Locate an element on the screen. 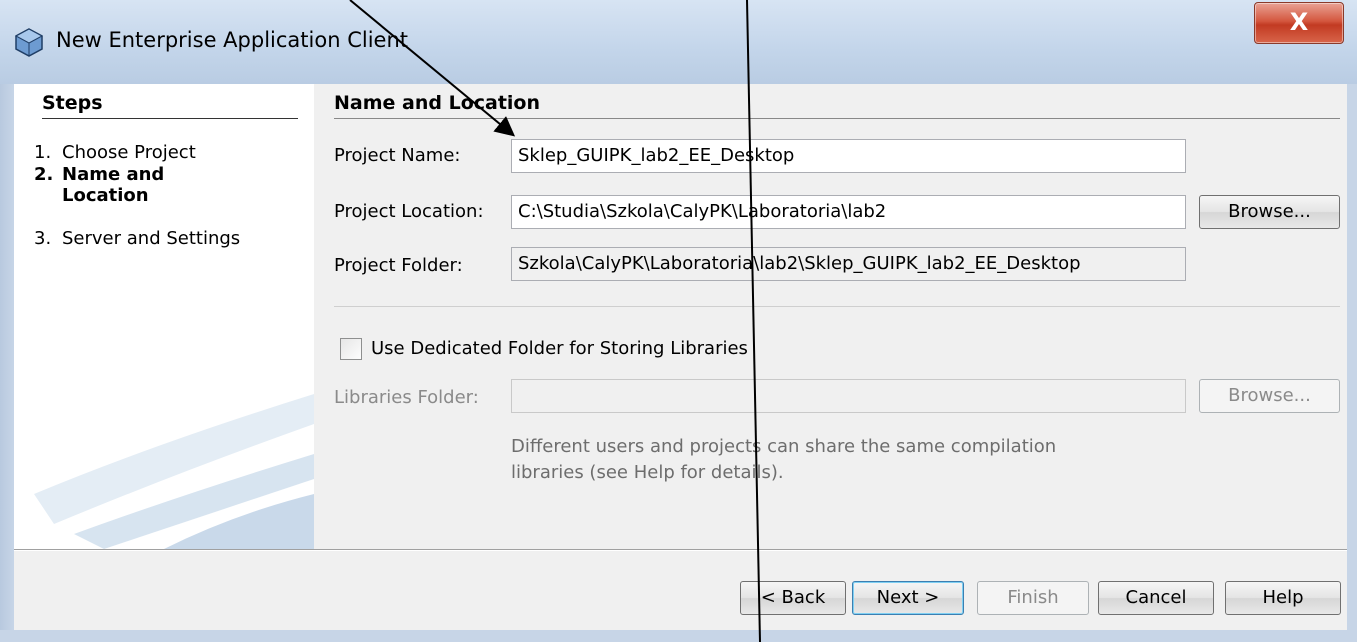  step-choose-project: 1. Choose Project is located at coordinates (115, 152).